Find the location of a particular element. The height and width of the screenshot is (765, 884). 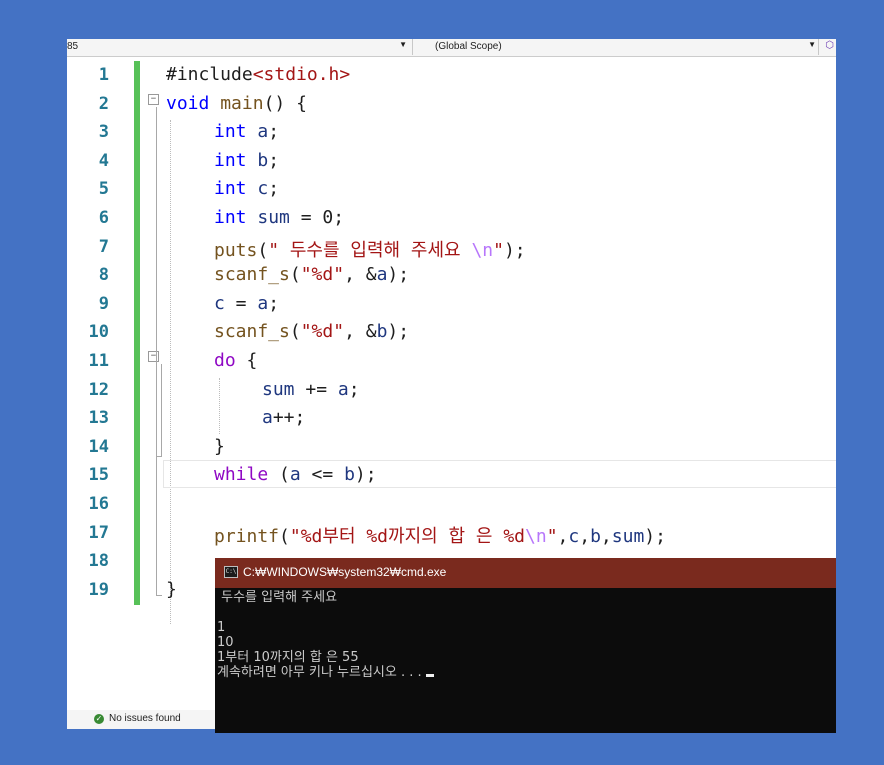

console-title: C:₩WINDOWS₩system32₩cmd.exe is located at coordinates (345, 572).